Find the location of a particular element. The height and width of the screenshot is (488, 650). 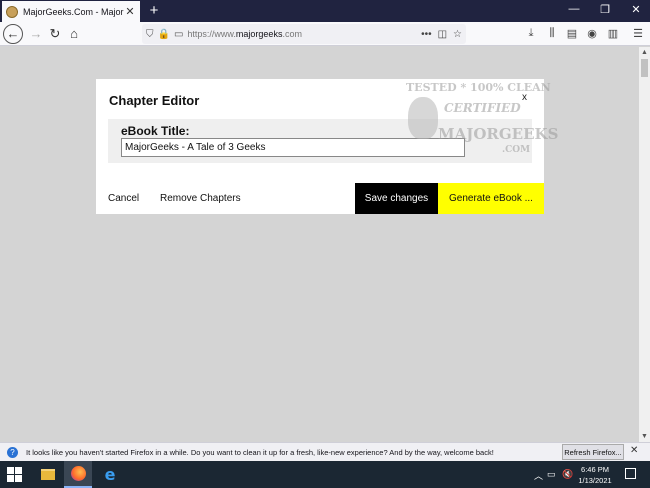

save-changes-button: Save changes is located at coordinates (396, 198).